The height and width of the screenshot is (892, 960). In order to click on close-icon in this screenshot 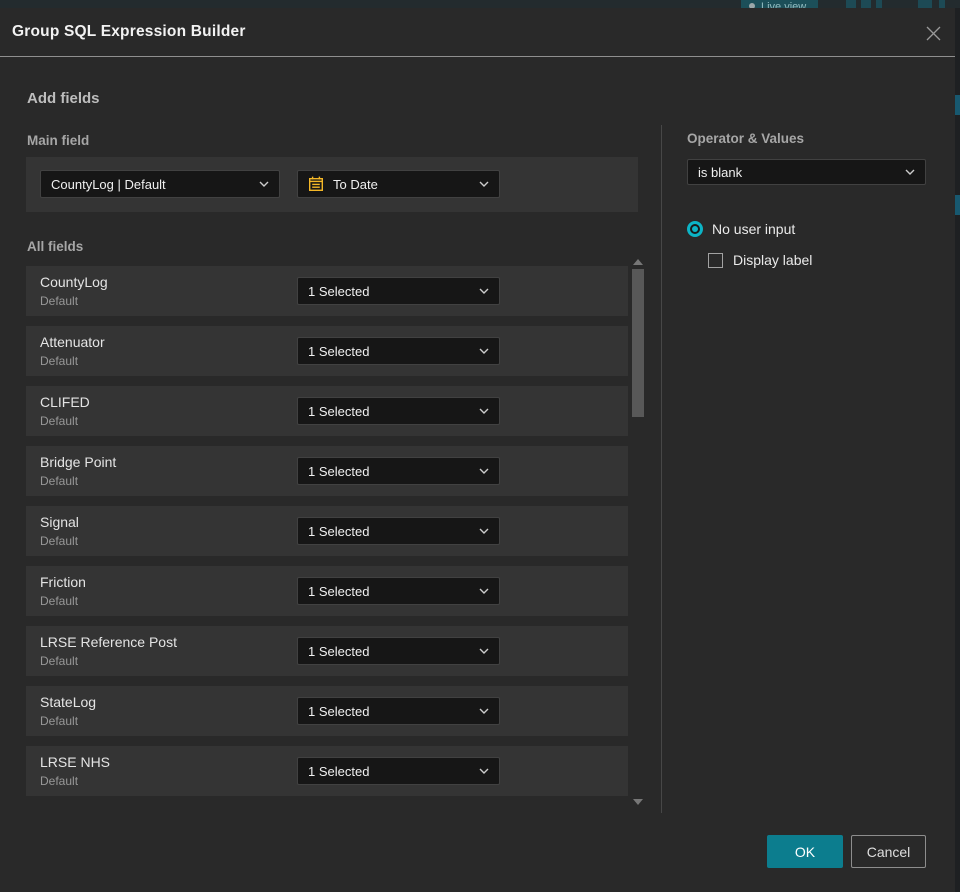, I will do `click(933, 33)`.